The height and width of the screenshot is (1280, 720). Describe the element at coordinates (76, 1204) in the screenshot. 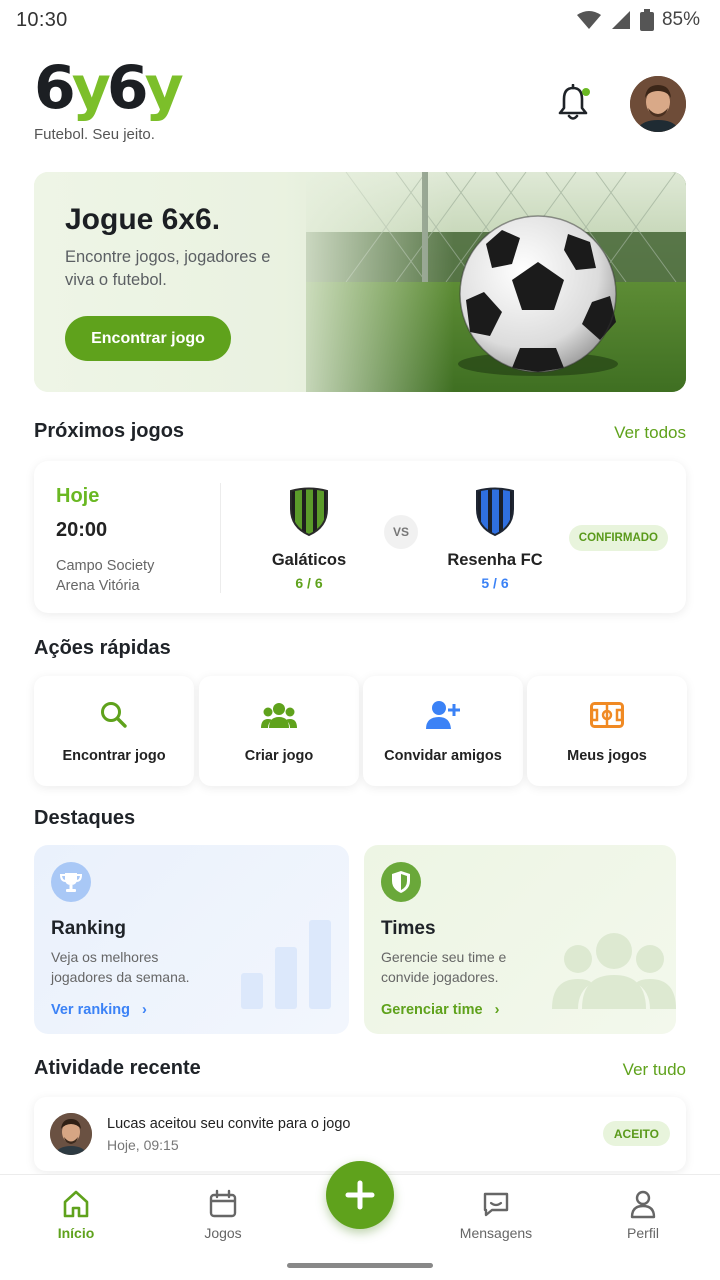

I see `home-icon` at that location.